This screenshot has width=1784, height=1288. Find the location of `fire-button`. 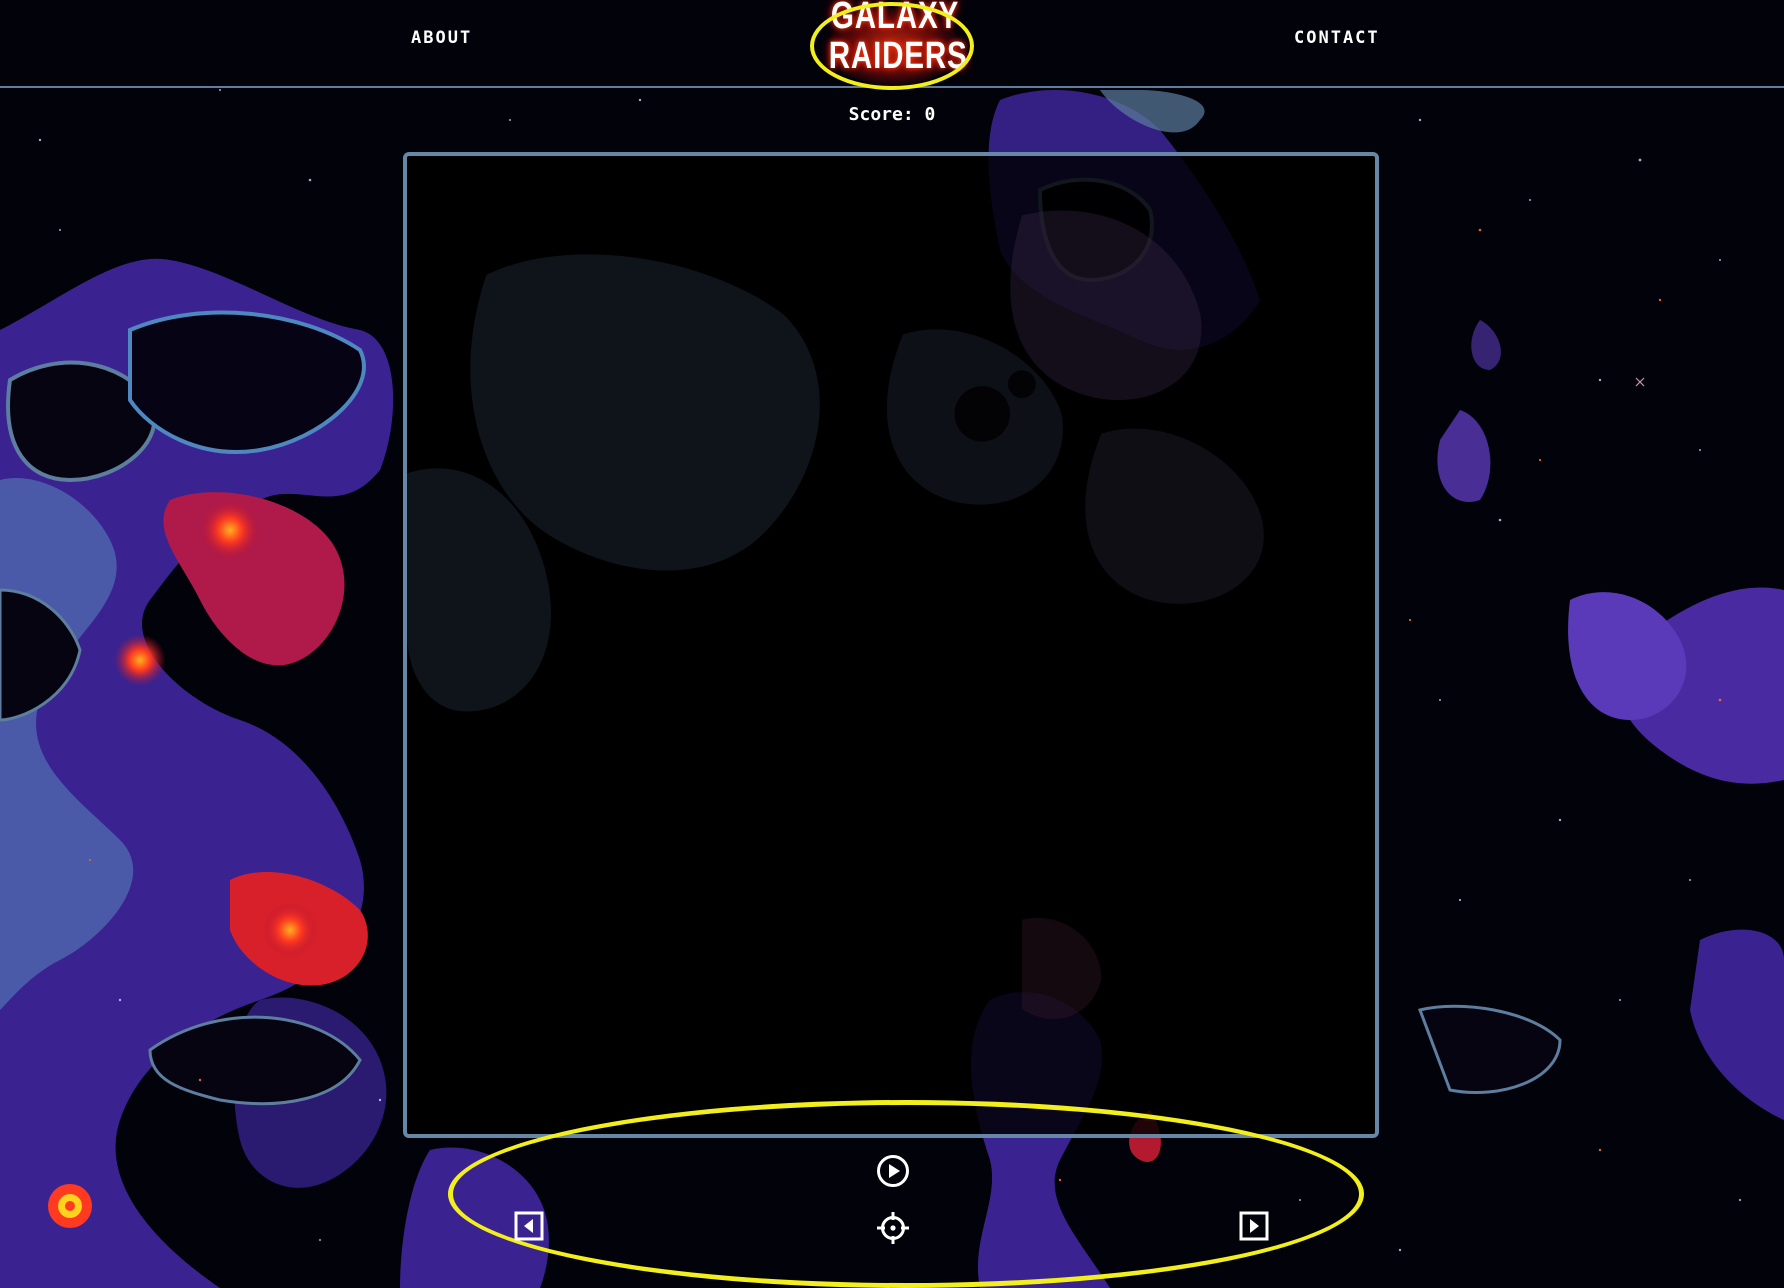

fire-button is located at coordinates (893, 1228).